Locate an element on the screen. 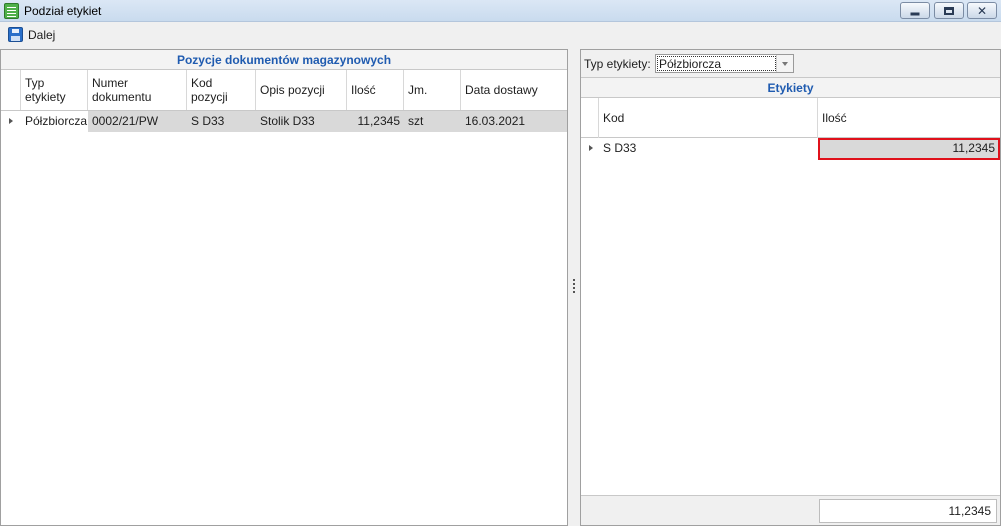 This screenshot has width=1001, height=526. cell-ilosc-editing: 11,2345 is located at coordinates (909, 149).